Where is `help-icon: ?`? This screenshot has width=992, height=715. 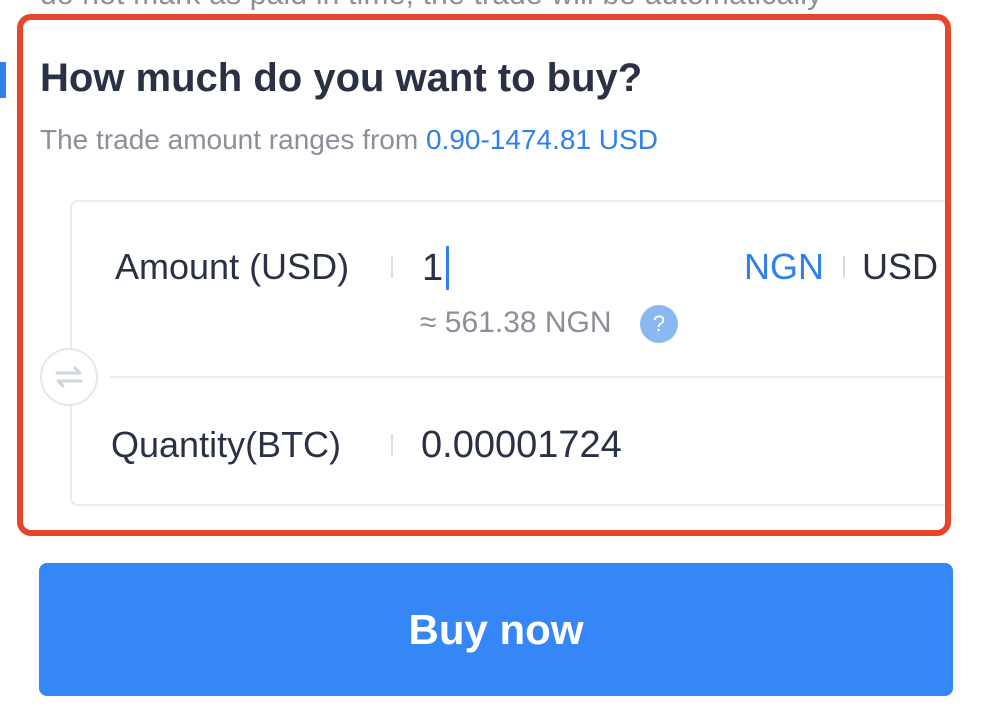
help-icon: ? is located at coordinates (659, 324).